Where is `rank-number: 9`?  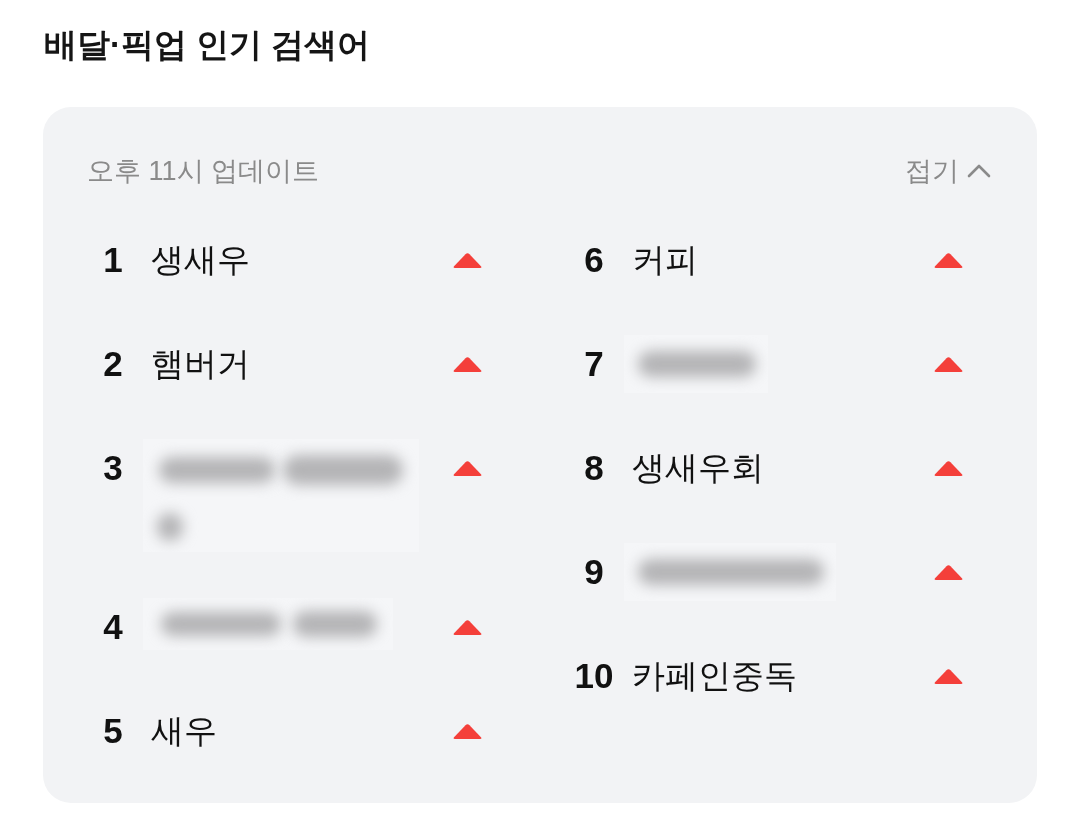
rank-number: 9 is located at coordinates (594, 572).